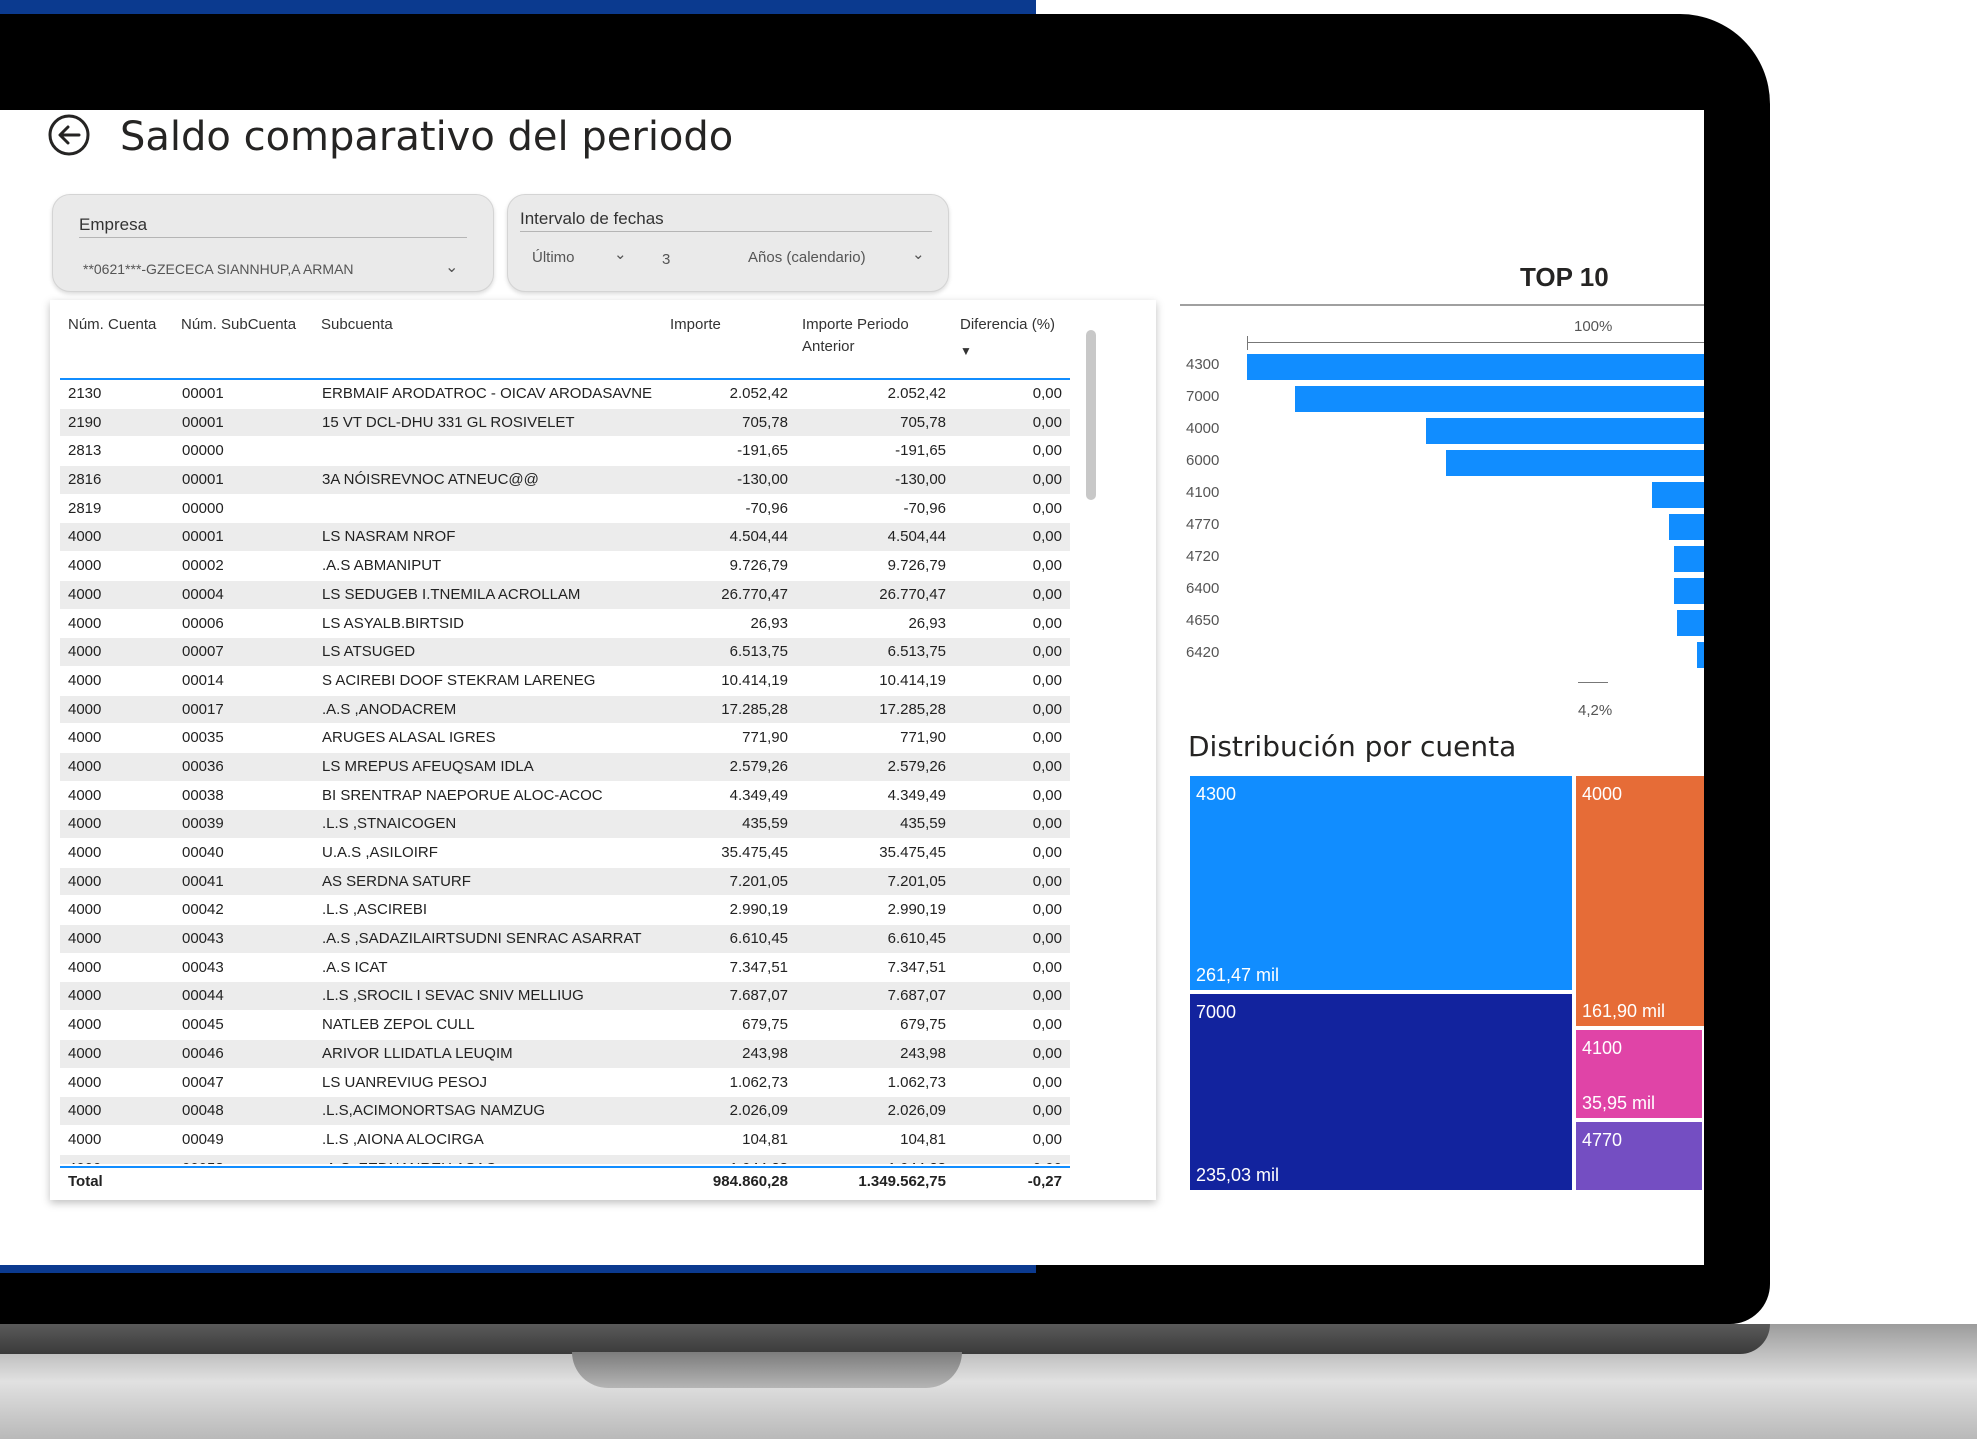  Describe the element at coordinates (1602, 1048) in the screenshot. I see `tile-name: 4100` at that location.